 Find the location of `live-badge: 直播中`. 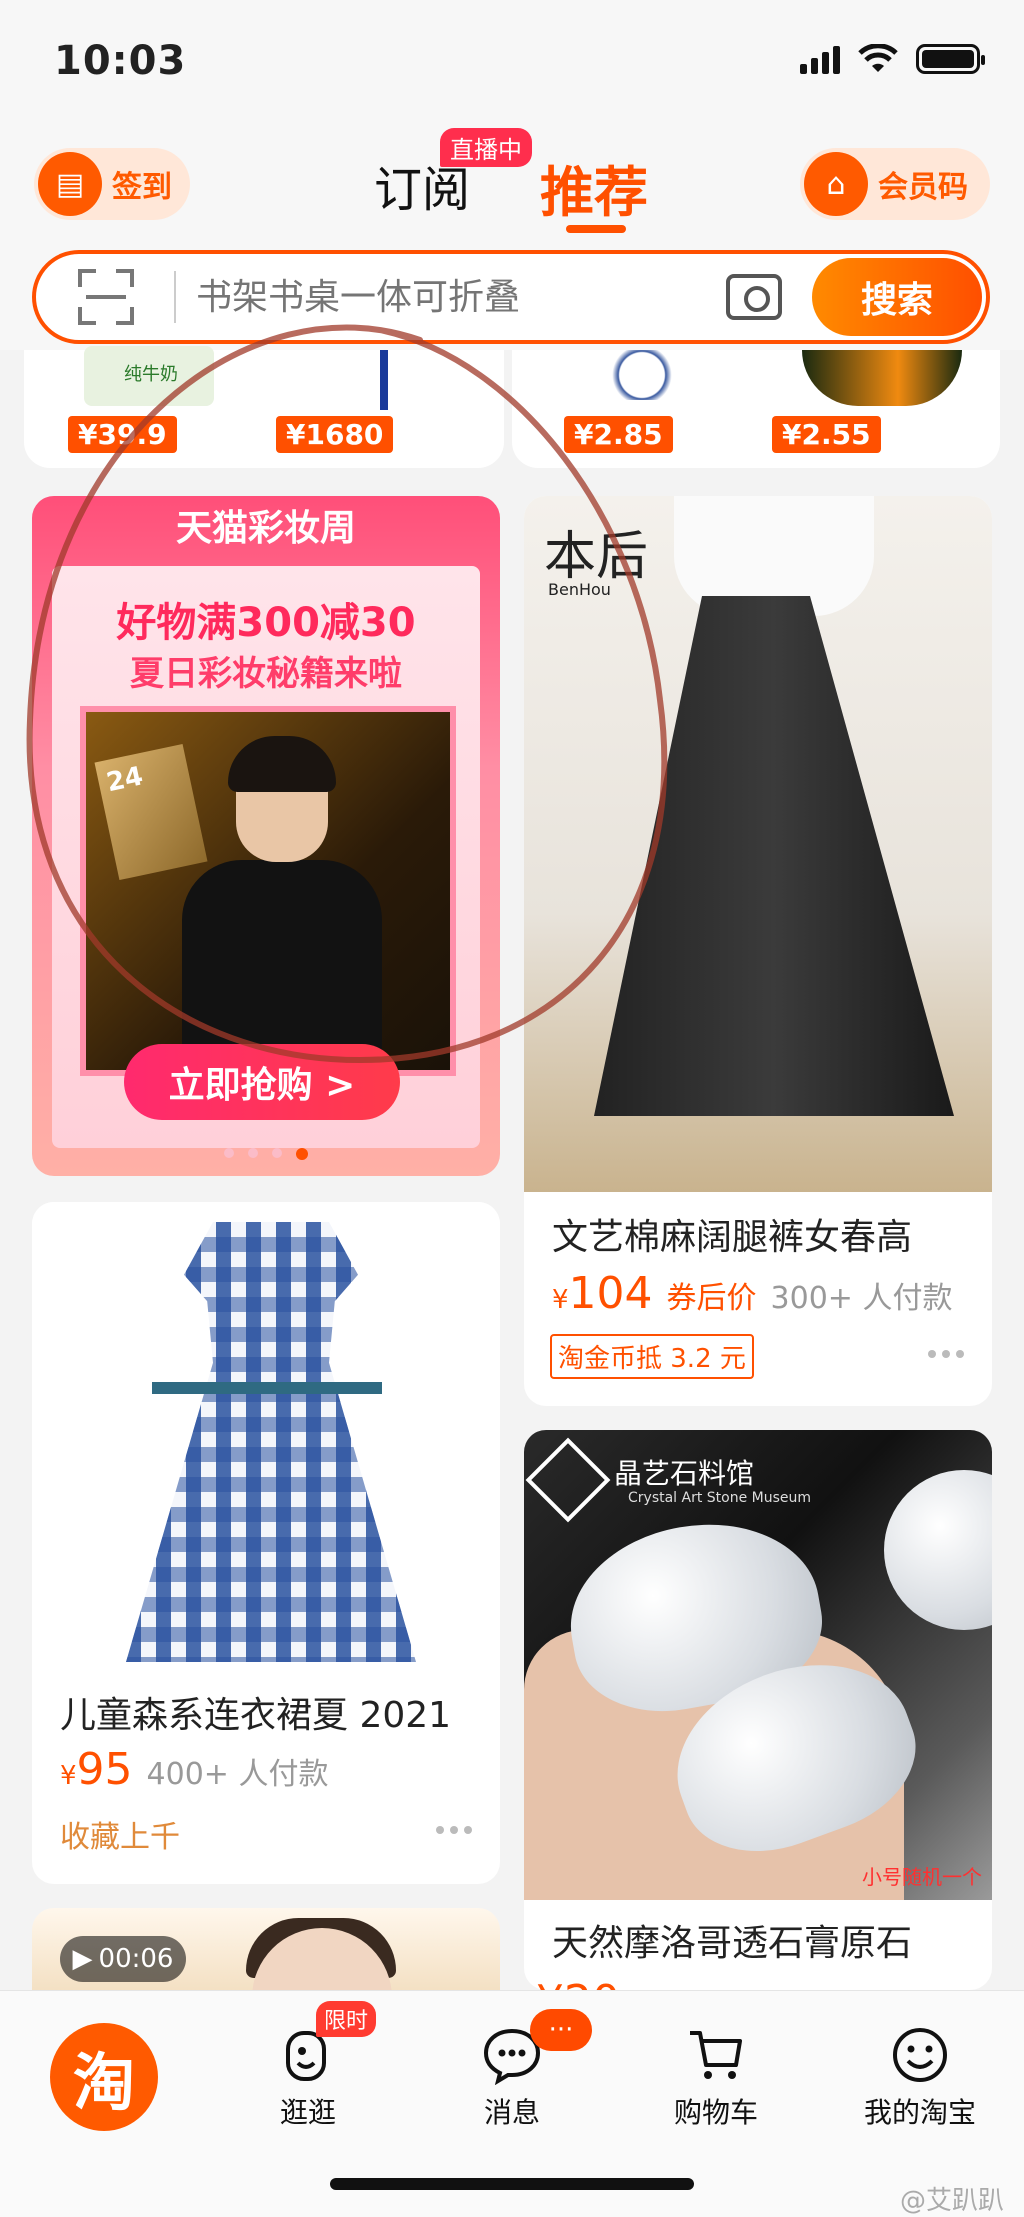

live-badge: 直播中 is located at coordinates (486, 147).